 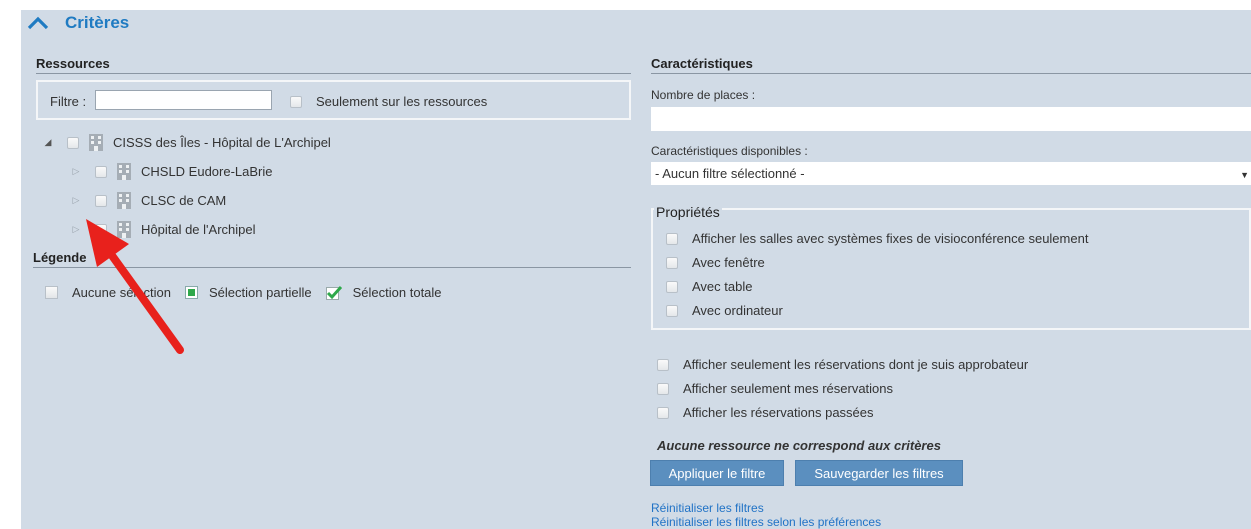 I want to click on option-past: Afficher les réservations passées, so click(x=765, y=412).